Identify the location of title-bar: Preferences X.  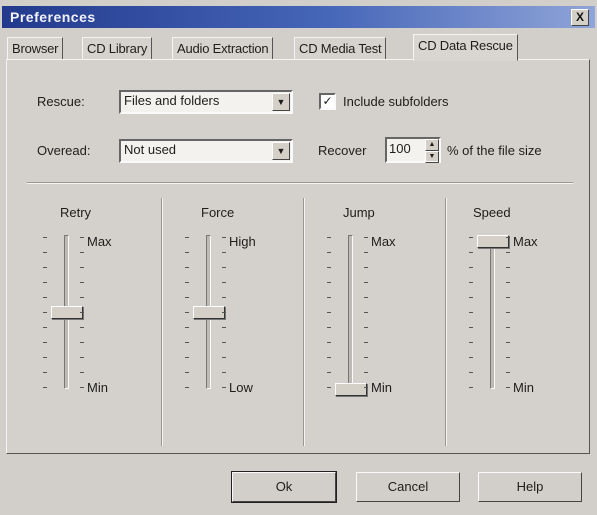
(298, 17).